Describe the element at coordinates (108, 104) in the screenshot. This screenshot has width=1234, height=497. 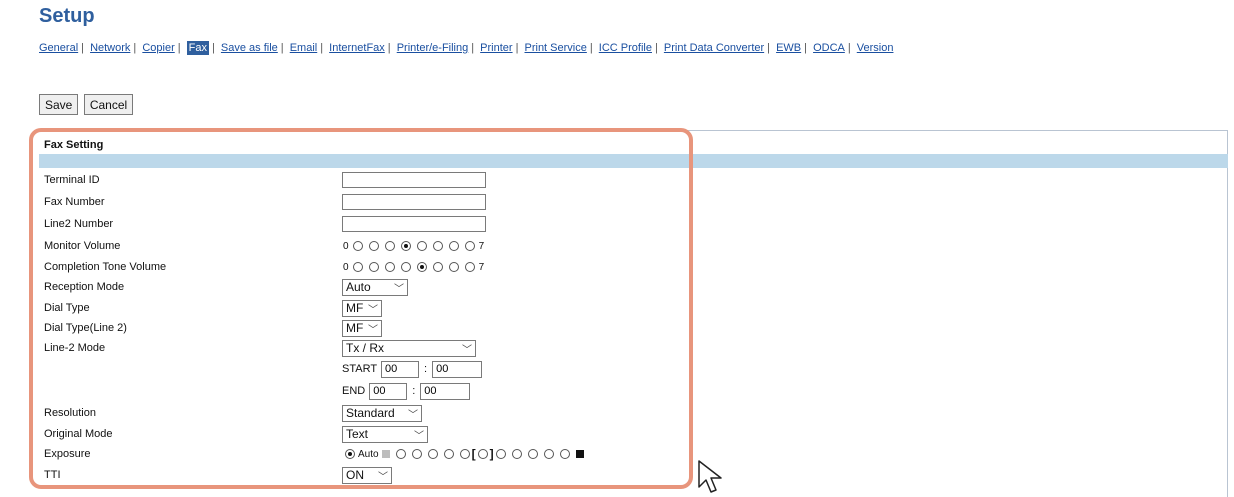
I see `cancel-button: Cancel` at that location.